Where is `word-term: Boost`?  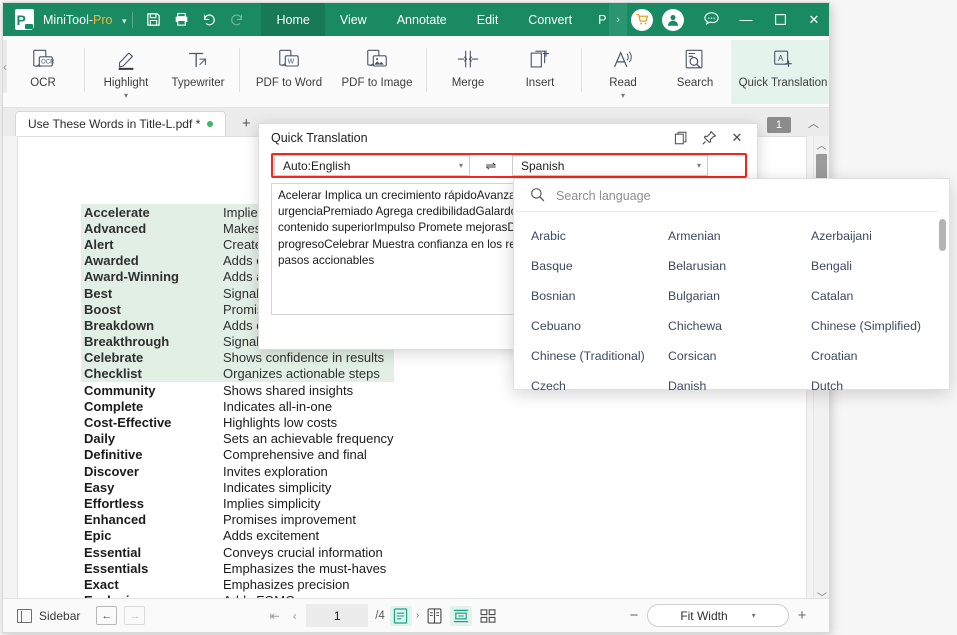
word-term: Boost is located at coordinates (102, 309).